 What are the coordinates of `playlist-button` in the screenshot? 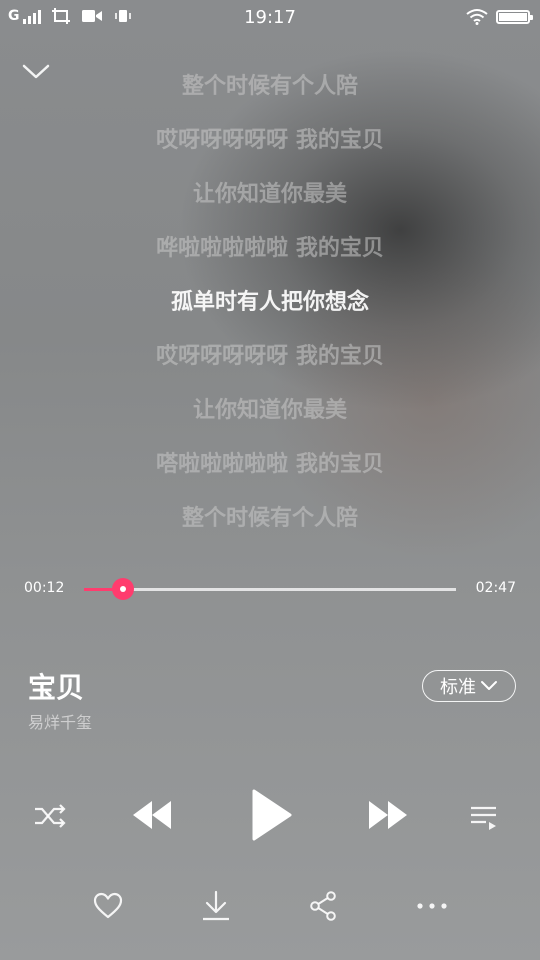 It's located at (484, 817).